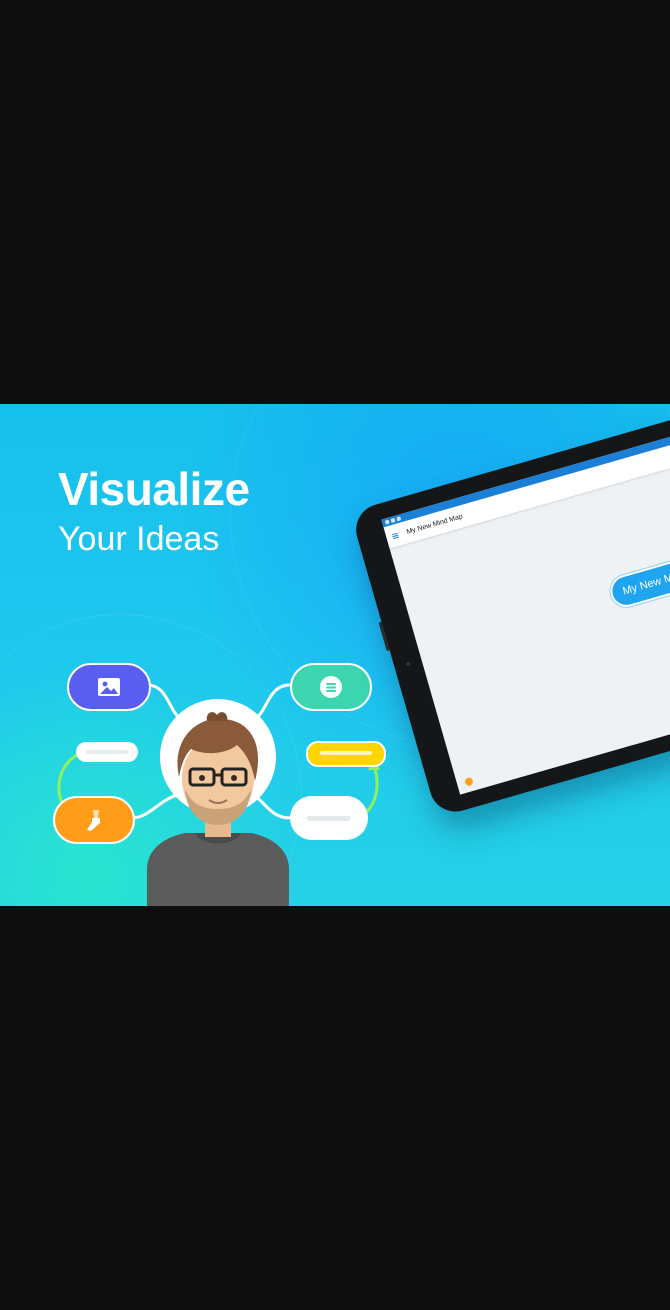 The height and width of the screenshot is (1310, 670). Describe the element at coordinates (387, 522) in the screenshot. I see `wifi-icon` at that location.